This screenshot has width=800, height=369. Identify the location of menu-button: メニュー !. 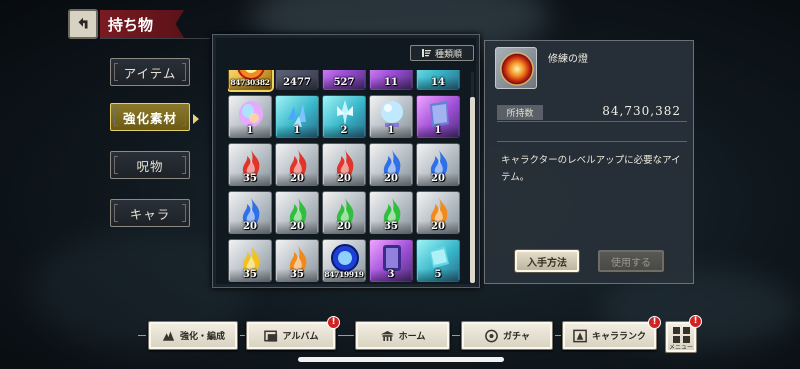
(683, 334).